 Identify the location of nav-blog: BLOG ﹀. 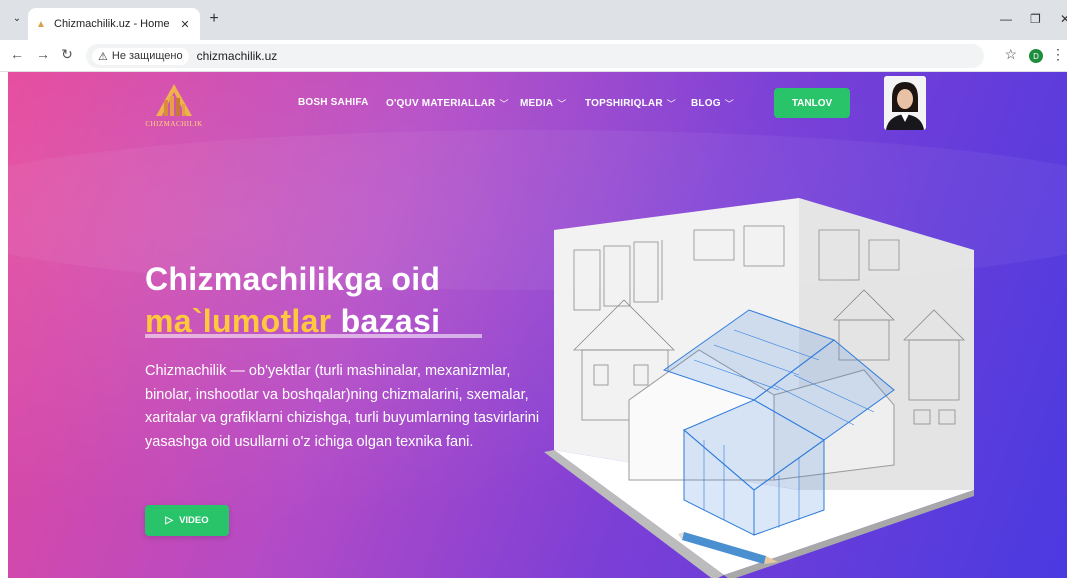
(712, 103).